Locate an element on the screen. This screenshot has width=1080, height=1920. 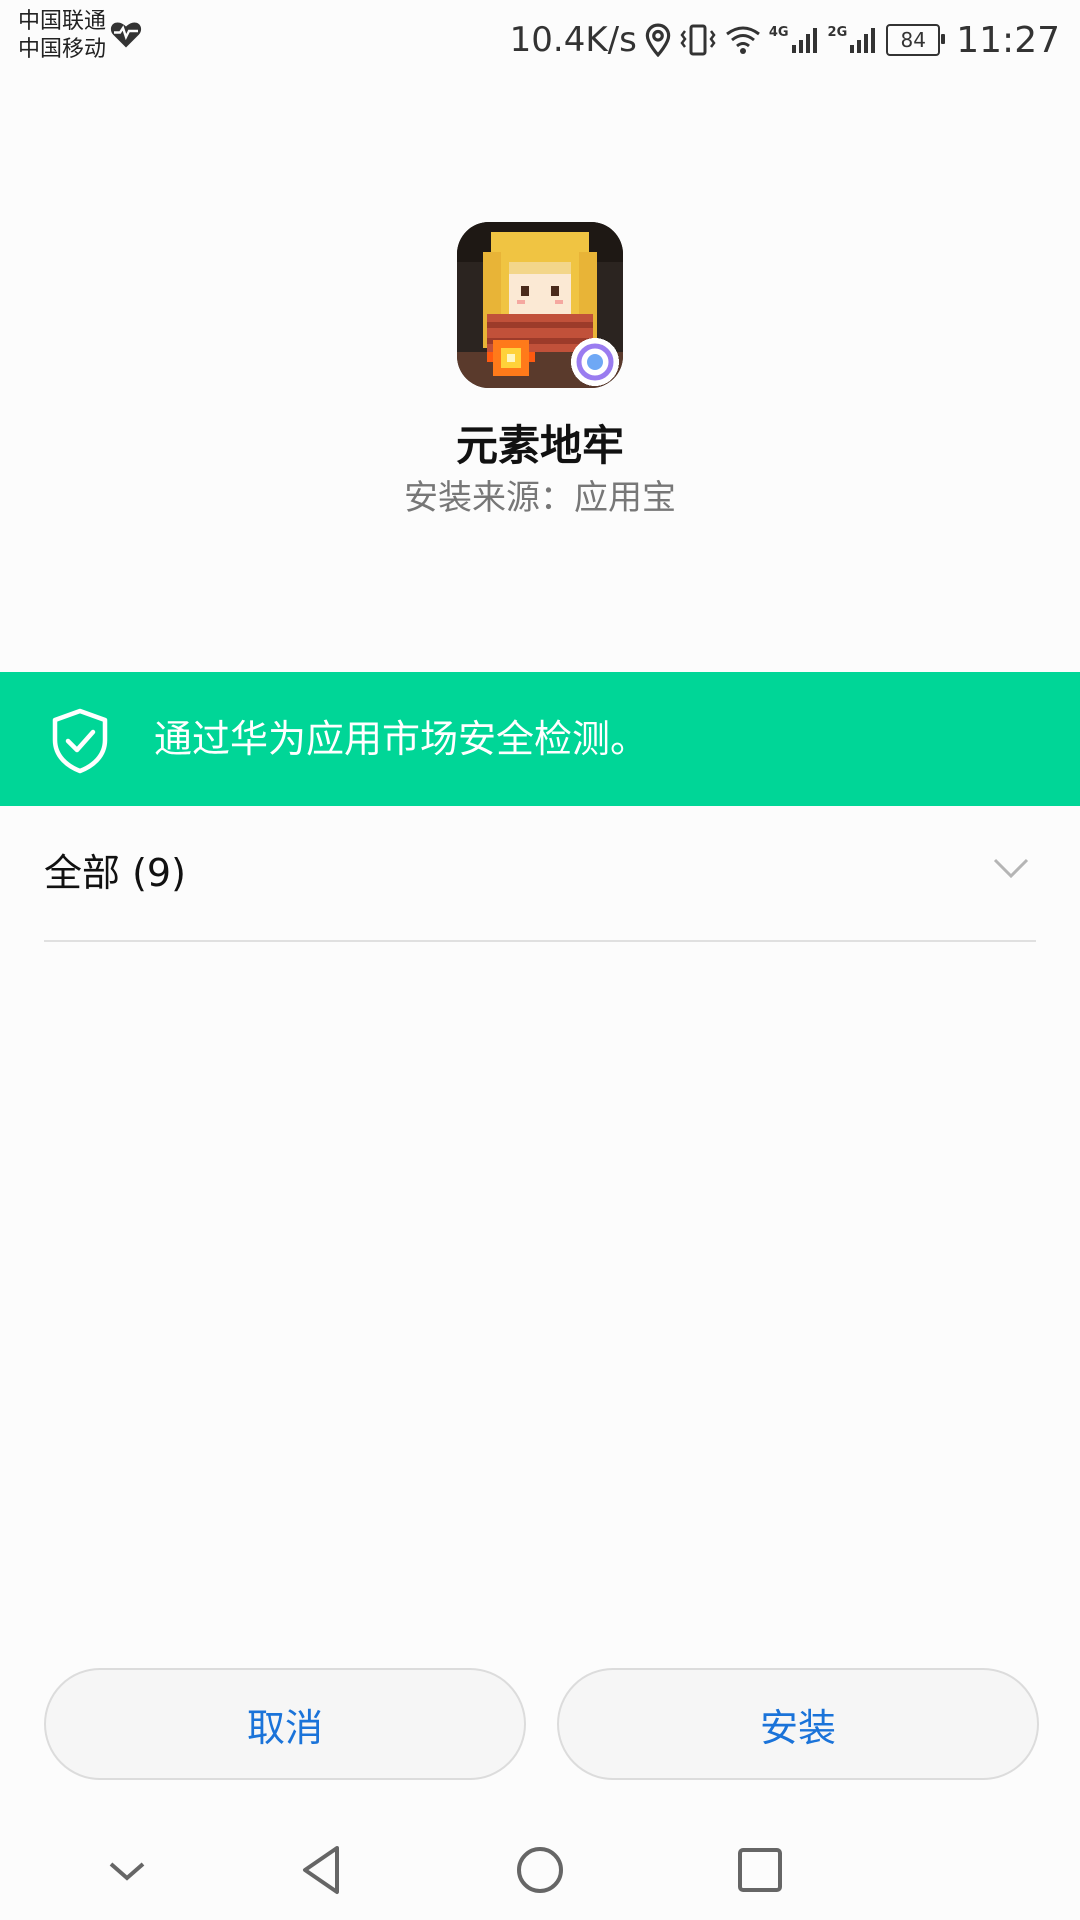
wifi-icon is located at coordinates (742, 40).